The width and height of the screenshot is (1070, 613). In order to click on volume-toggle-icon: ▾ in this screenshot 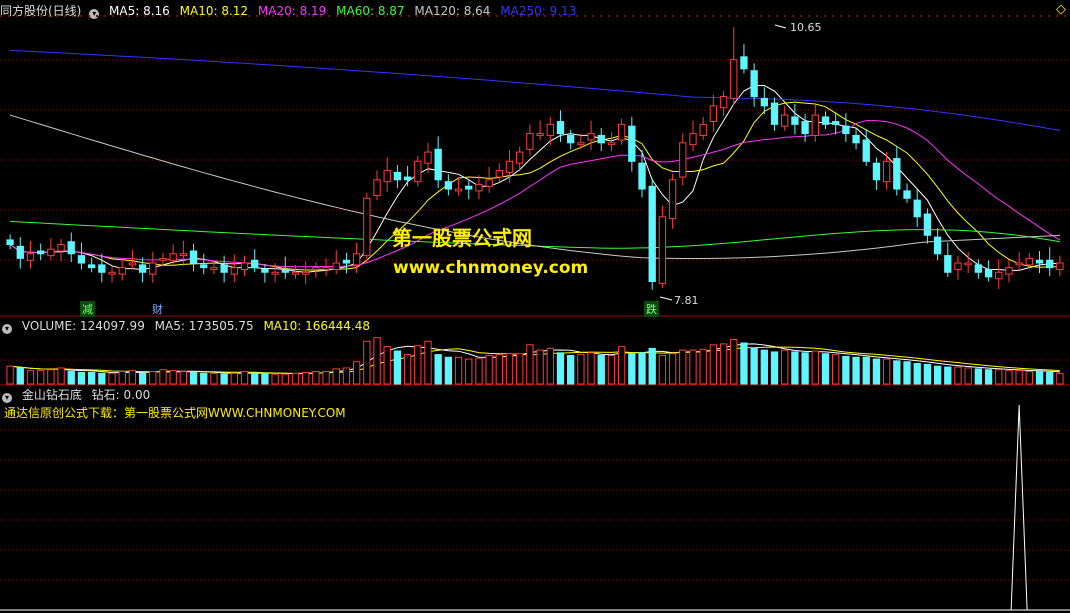, I will do `click(7, 329)`.